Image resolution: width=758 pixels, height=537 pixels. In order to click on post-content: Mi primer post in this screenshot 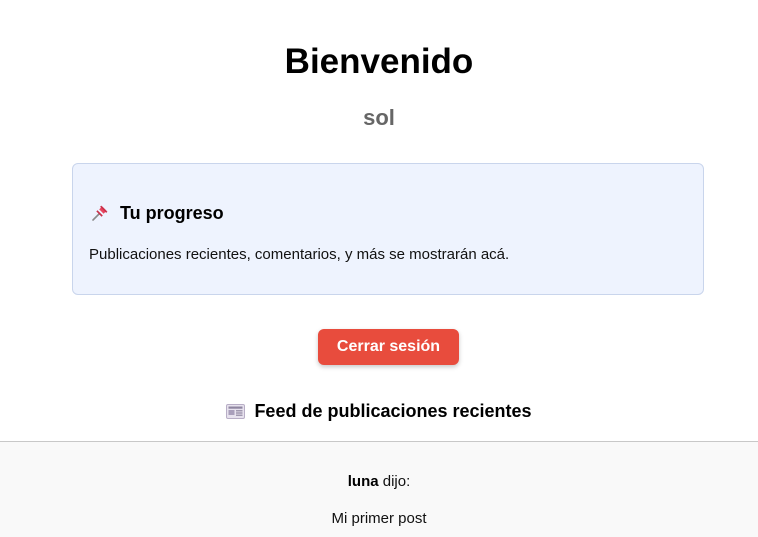, I will do `click(379, 518)`.